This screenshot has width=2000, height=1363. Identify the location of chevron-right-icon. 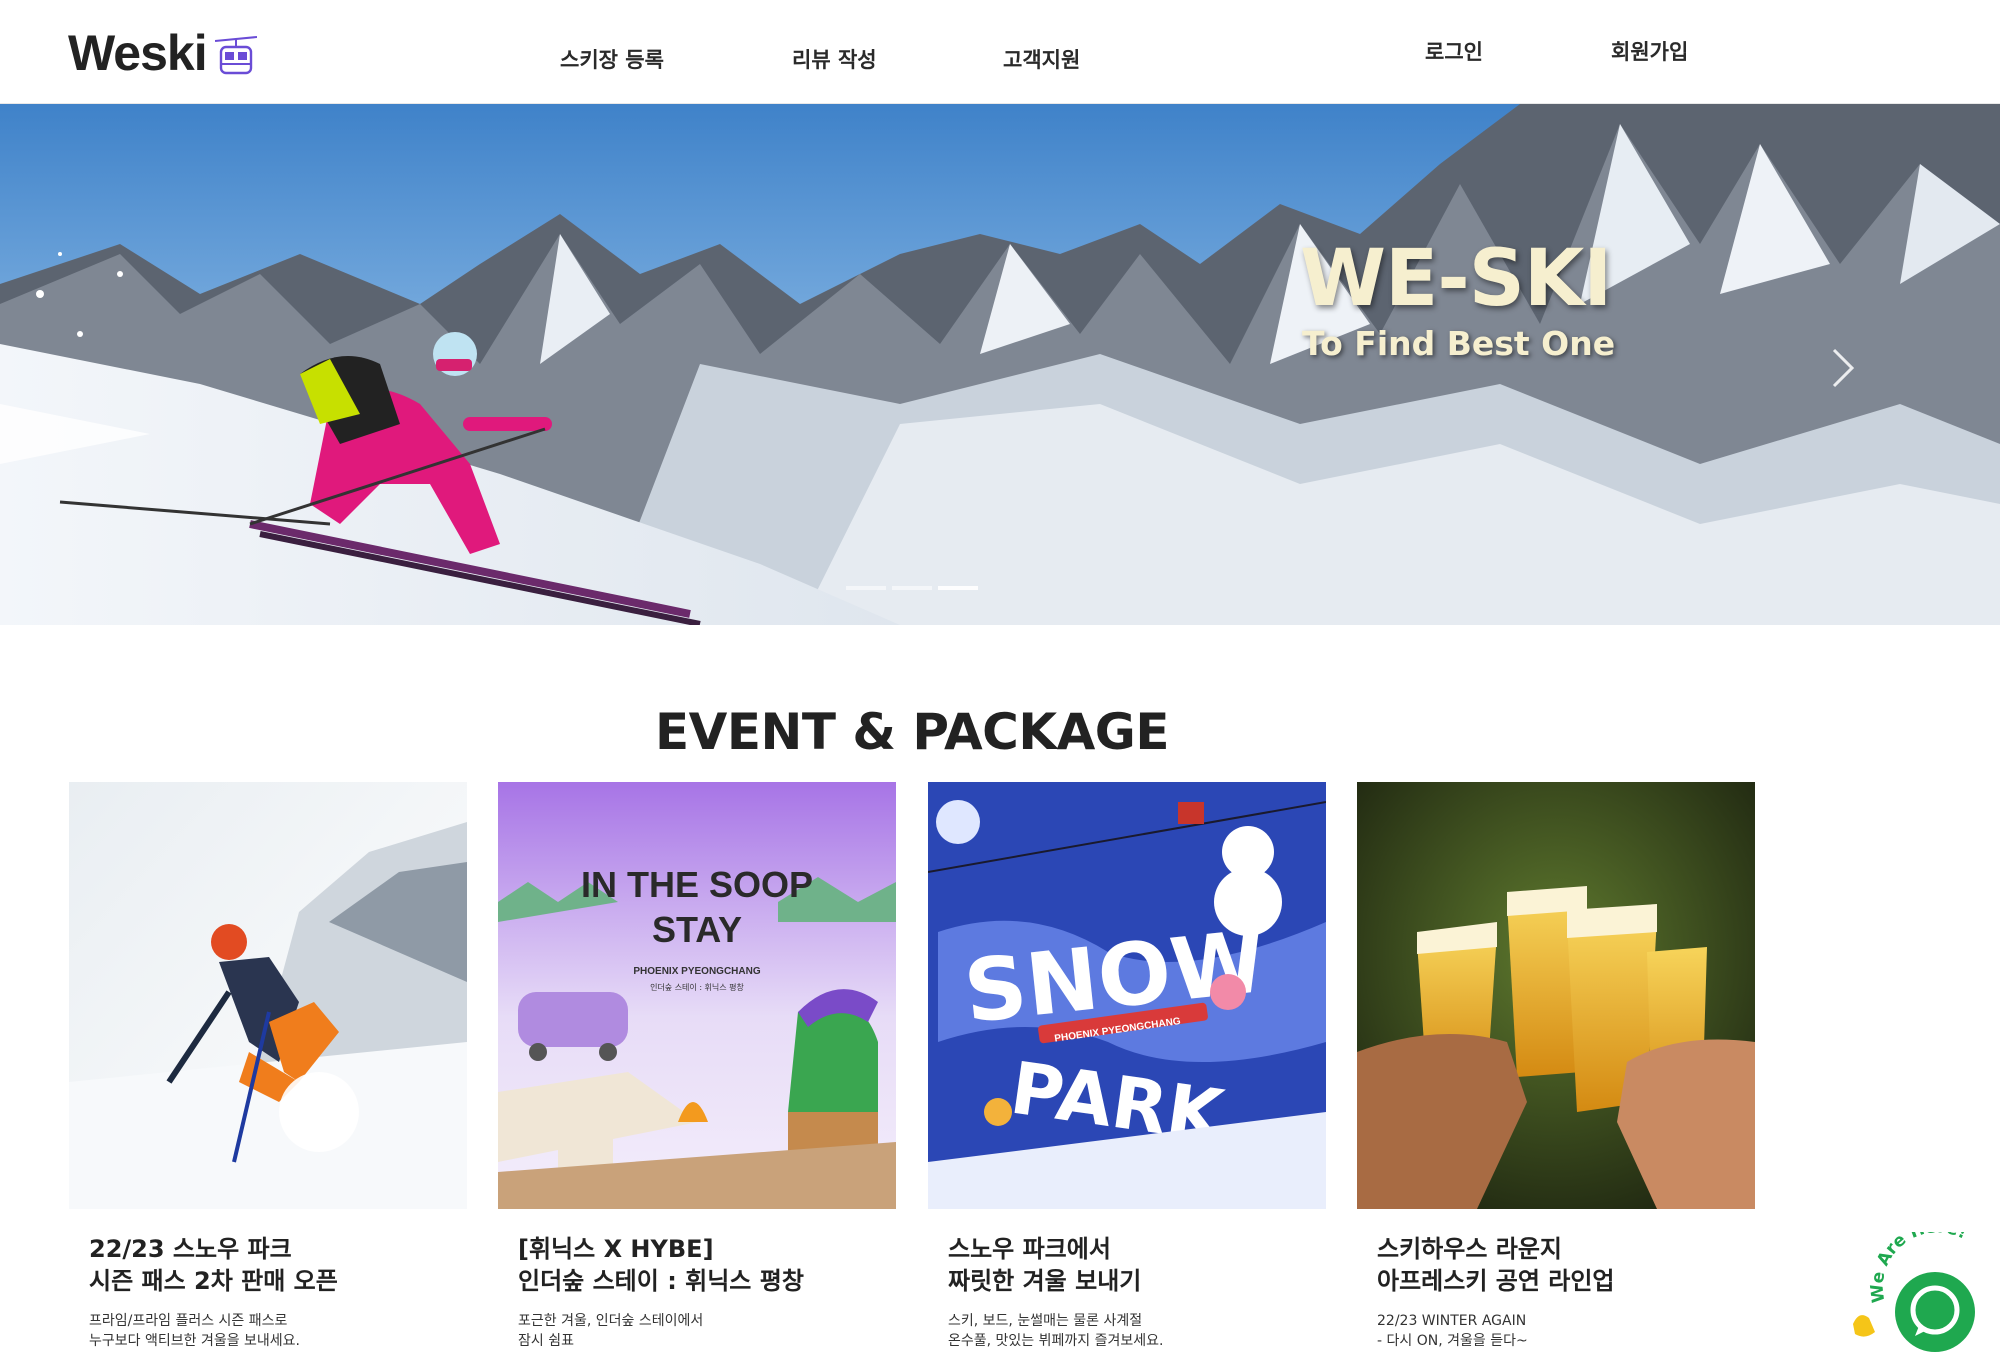
(1843, 368).